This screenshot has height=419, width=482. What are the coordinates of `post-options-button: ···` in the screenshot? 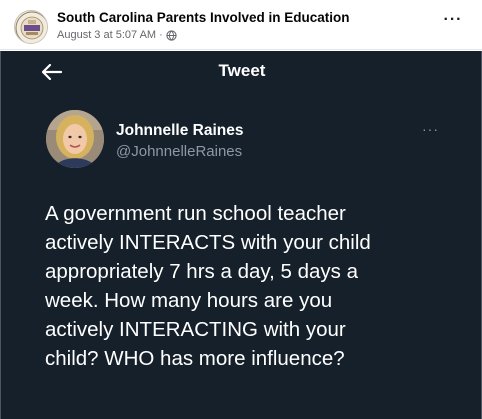 It's located at (453, 22).